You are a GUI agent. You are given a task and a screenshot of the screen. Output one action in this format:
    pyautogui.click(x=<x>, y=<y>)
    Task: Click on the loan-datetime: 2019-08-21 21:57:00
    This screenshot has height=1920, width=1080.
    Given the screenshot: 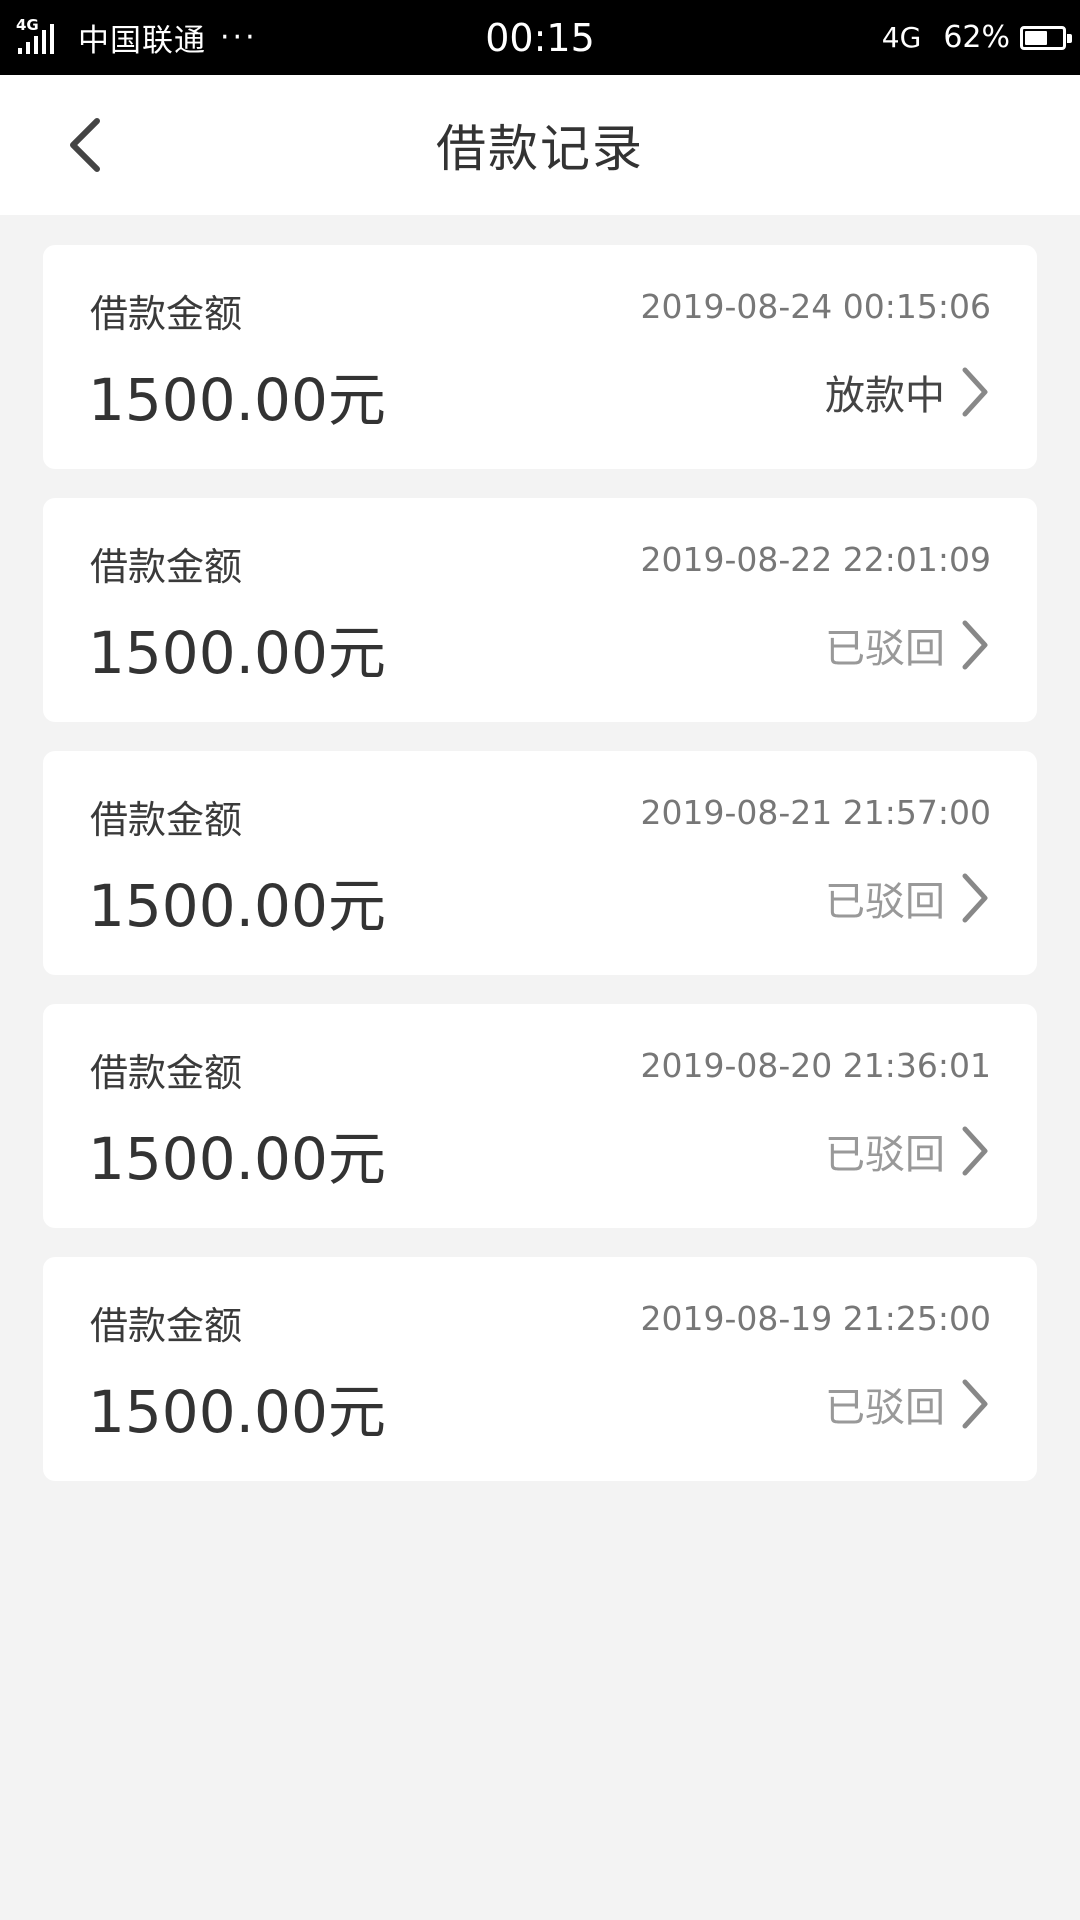 What is the action you would take?
    pyautogui.click(x=815, y=812)
    